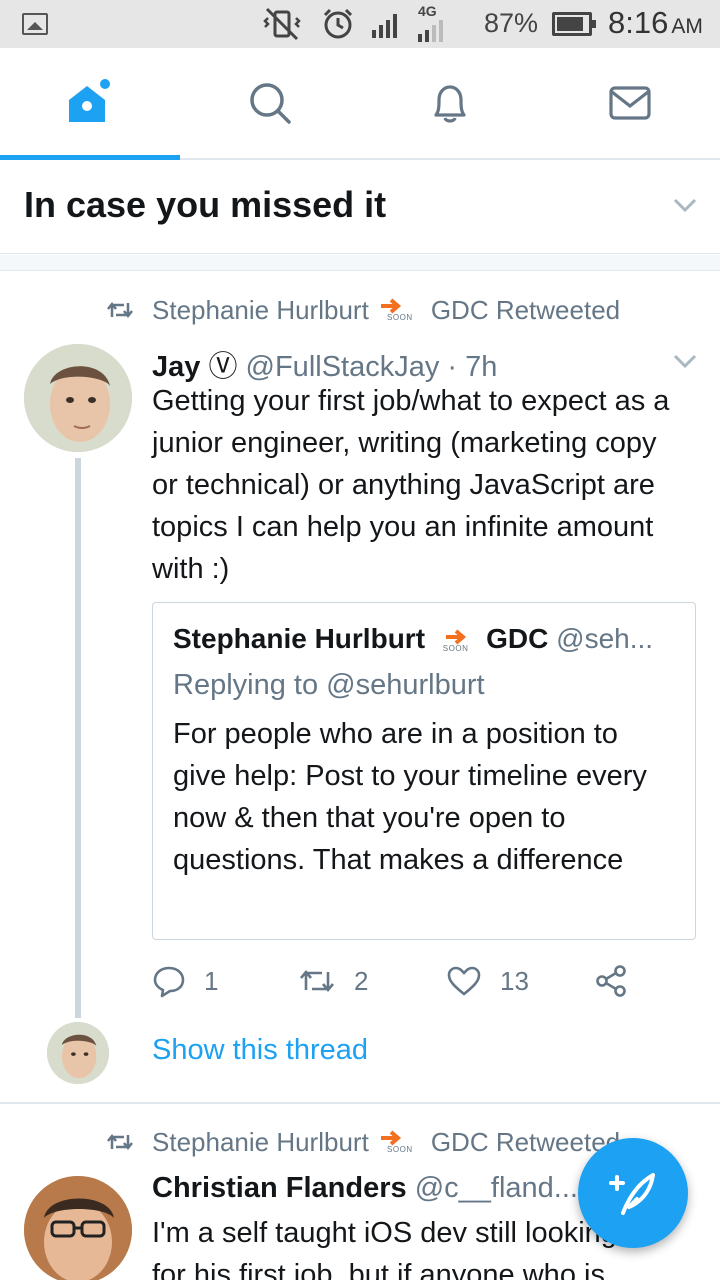 The image size is (720, 1280). Describe the element at coordinates (329, 685) in the screenshot. I see `quote-reply-to: Replying to @sehurlburt` at that location.